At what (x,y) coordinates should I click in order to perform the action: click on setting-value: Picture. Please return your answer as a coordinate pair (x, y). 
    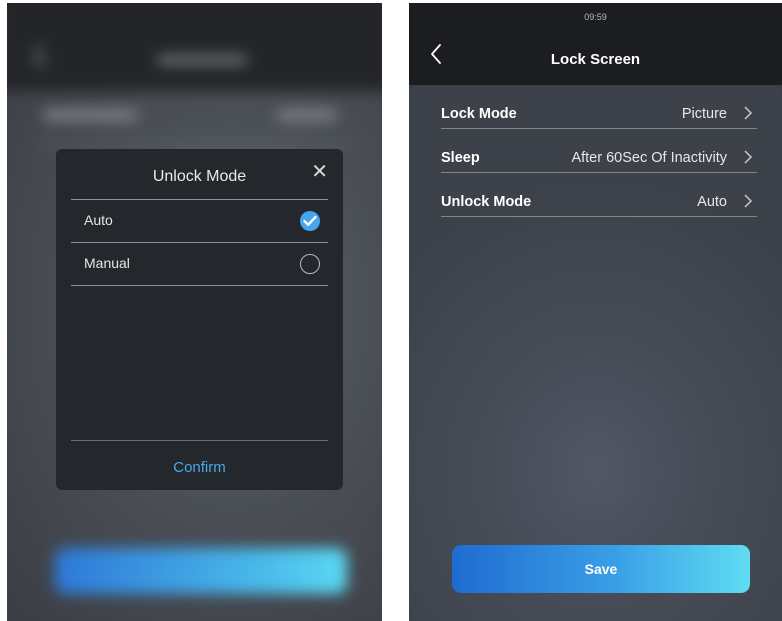
    Looking at the image, I should click on (704, 114).